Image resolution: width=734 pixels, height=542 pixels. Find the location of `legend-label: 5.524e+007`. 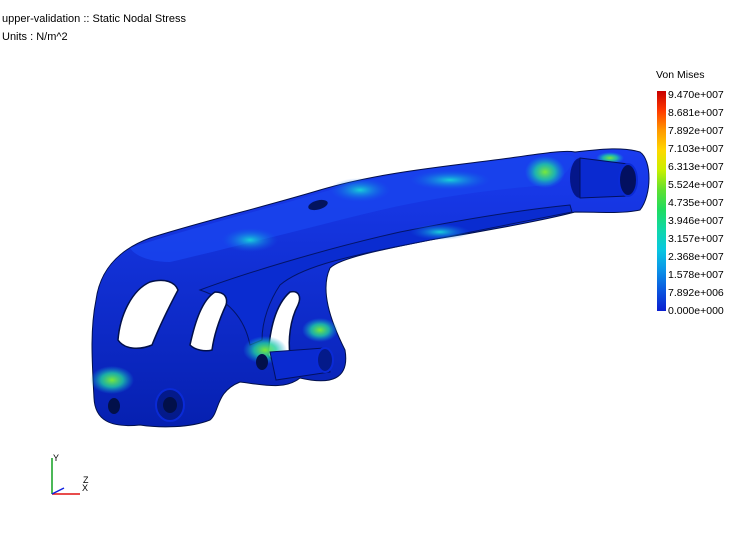

legend-label: 5.524e+007 is located at coordinates (696, 185).